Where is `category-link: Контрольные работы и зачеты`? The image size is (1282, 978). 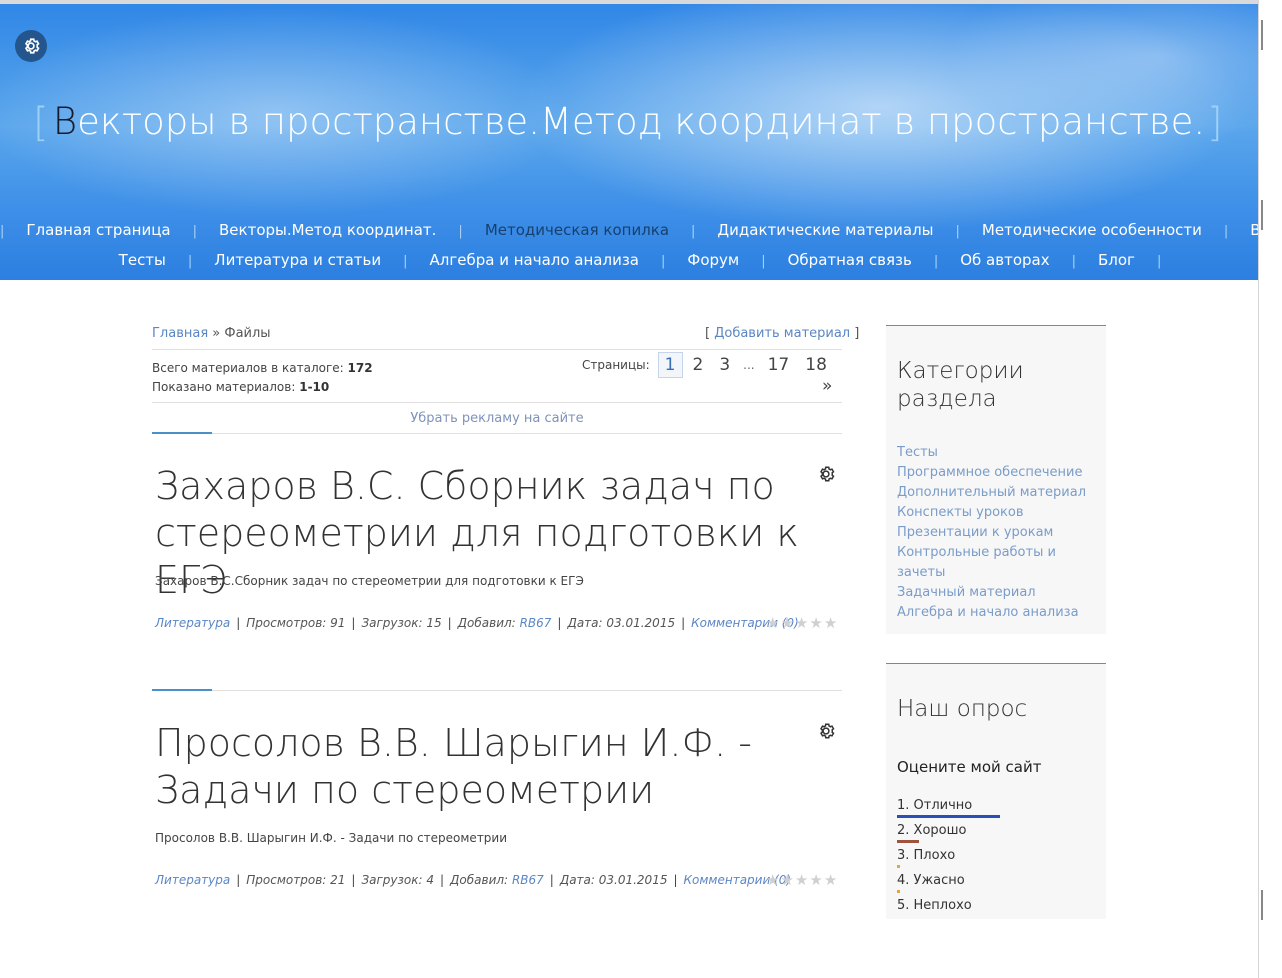 category-link: Контрольные работы и зачеты is located at coordinates (1001, 563).